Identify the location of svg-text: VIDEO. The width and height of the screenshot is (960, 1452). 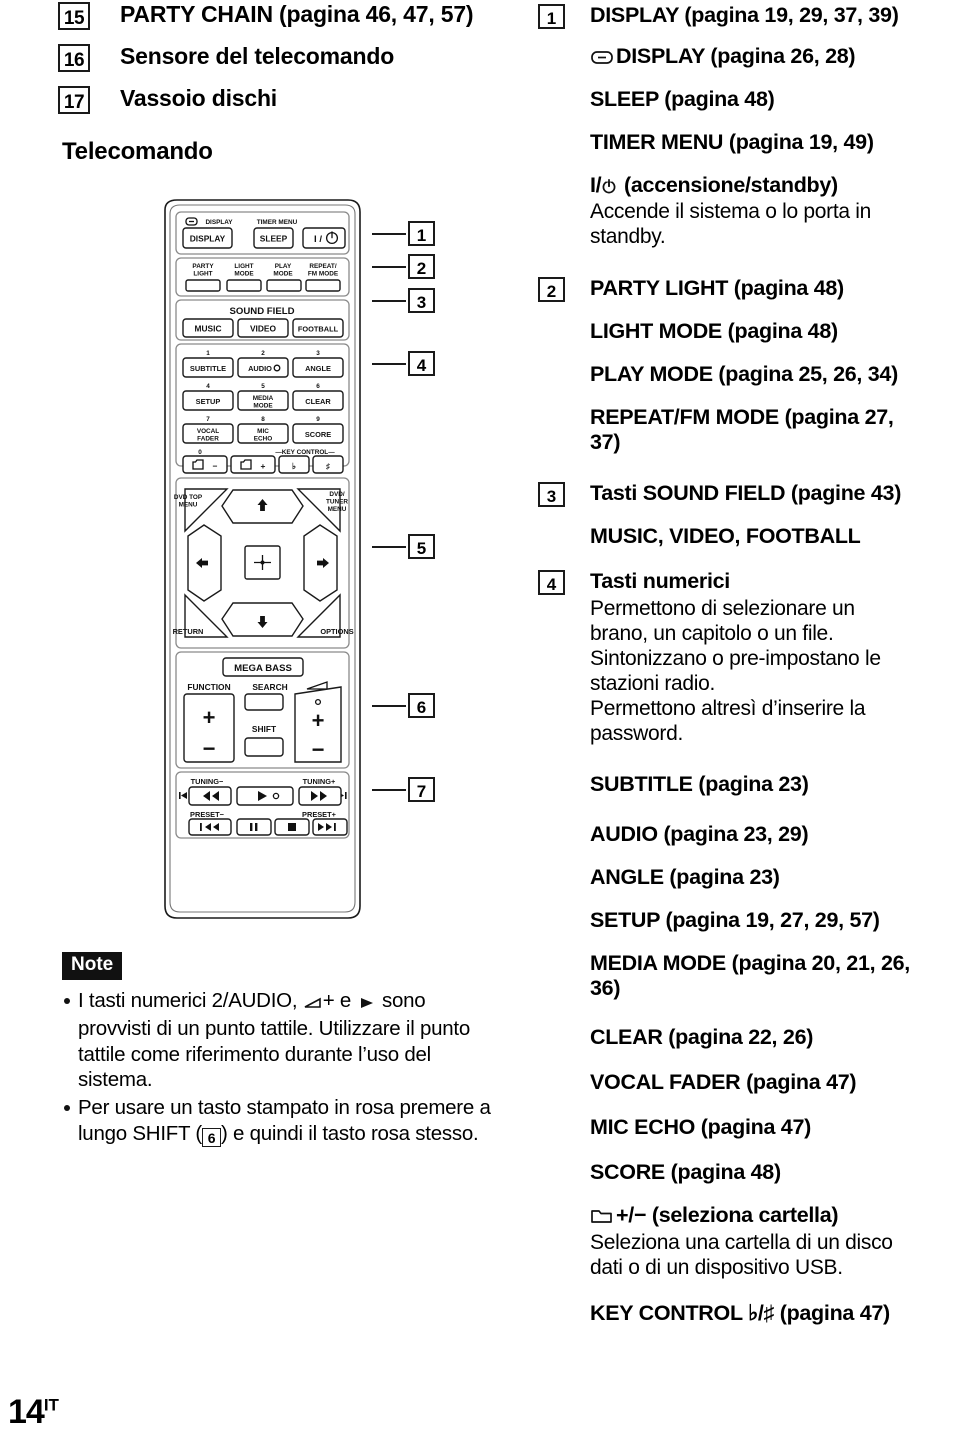
(263, 329).